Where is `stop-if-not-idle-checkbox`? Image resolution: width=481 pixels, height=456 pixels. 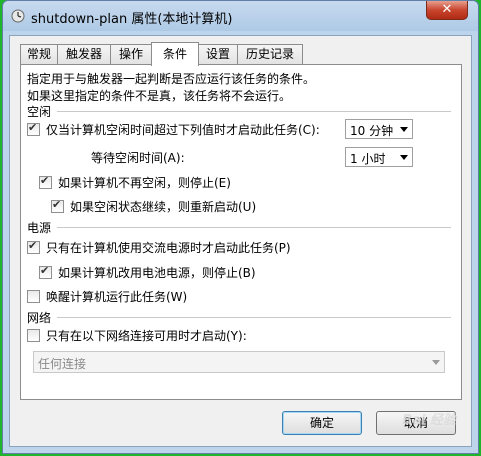
stop-if-not-idle-checkbox is located at coordinates (45, 181).